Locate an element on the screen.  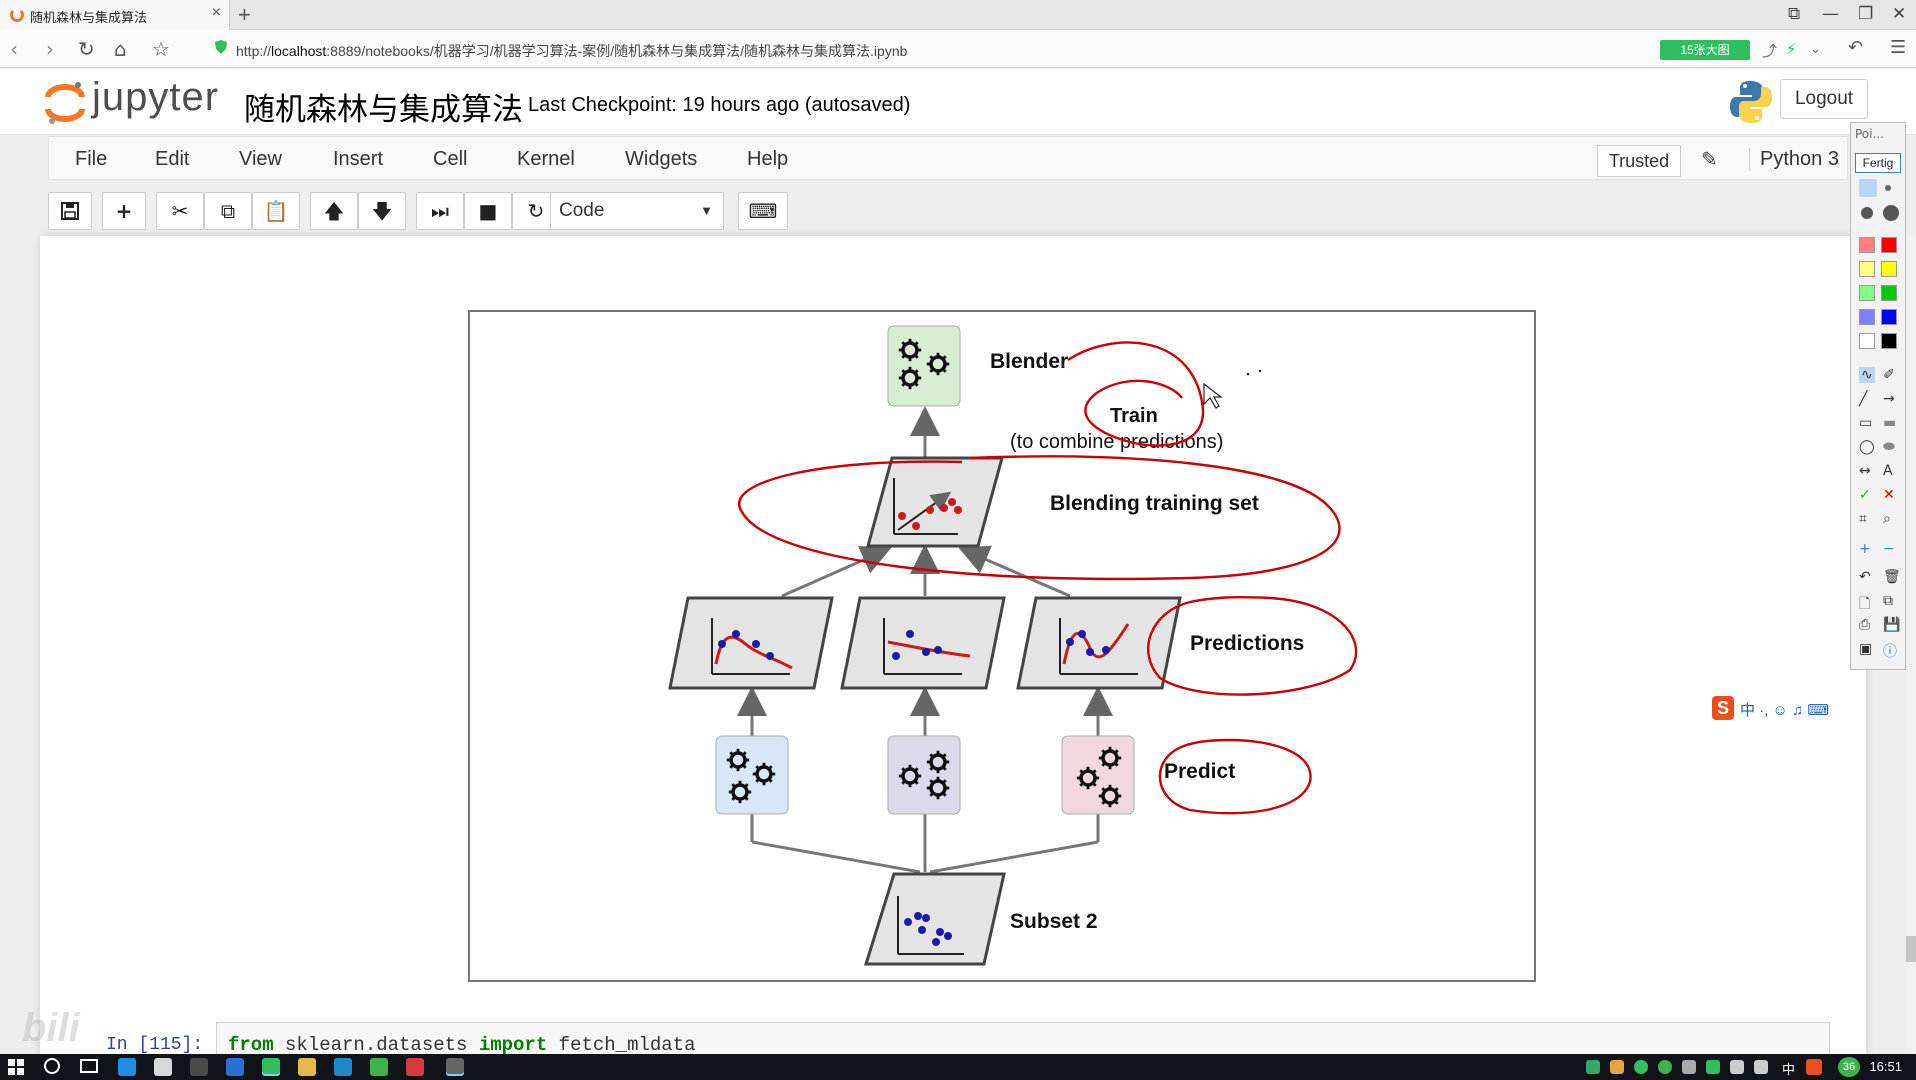
jupyter-logo-text: jupyter is located at coordinates (155, 97).